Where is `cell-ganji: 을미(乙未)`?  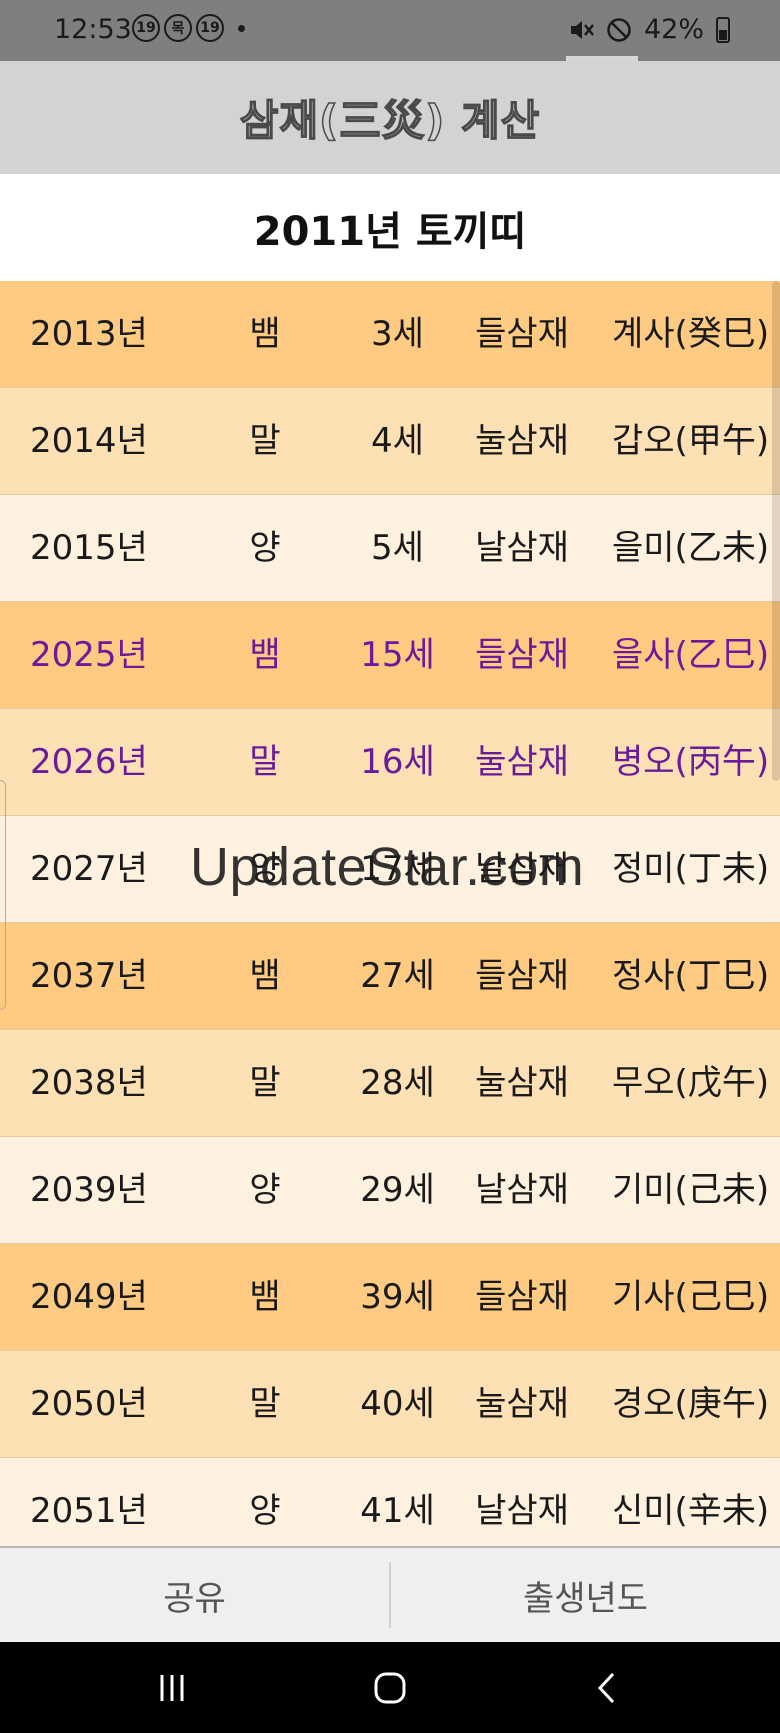
cell-ganji: 을미(乙未) is located at coordinates (691, 548).